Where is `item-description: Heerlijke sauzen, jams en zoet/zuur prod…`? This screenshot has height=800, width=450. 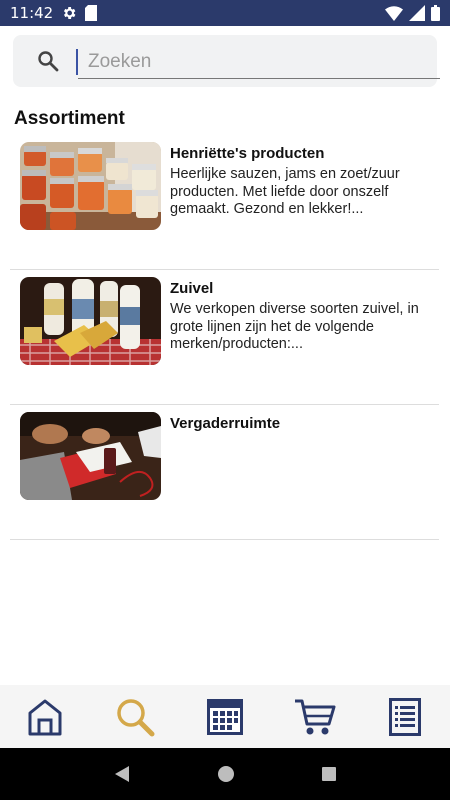
item-description: Heerlijke sauzen, jams en zoet/zuur prod… is located at coordinates (285, 191).